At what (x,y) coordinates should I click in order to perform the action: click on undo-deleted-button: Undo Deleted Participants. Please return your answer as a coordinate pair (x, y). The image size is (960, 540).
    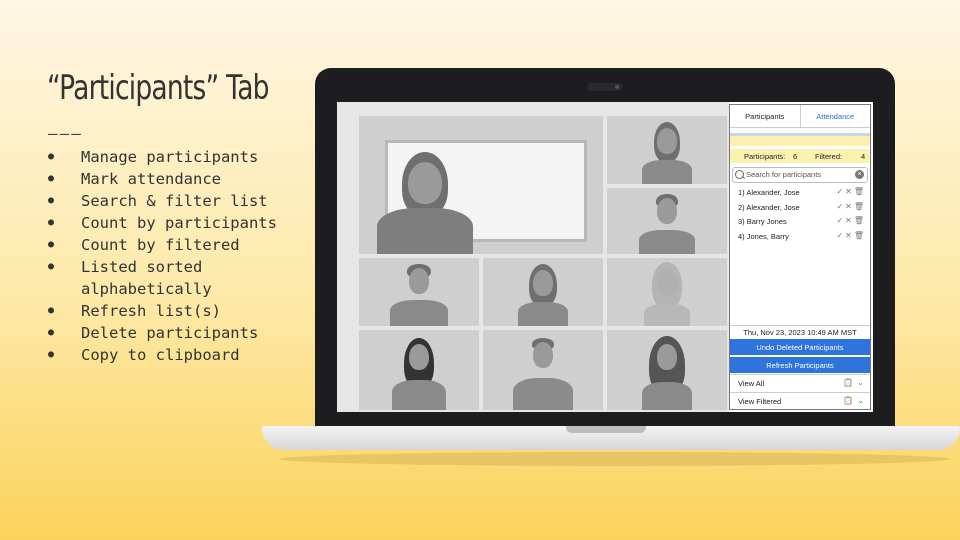
    Looking at the image, I should click on (800, 347).